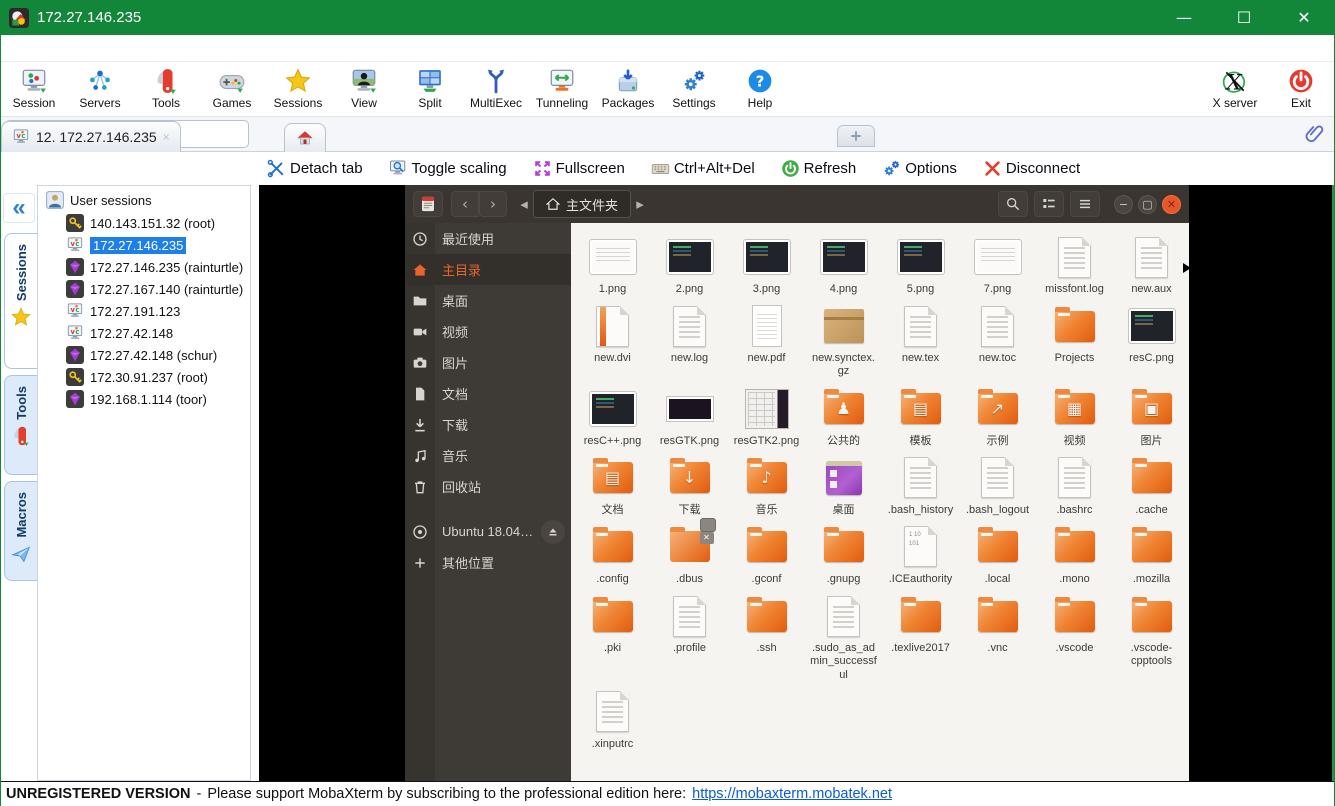 The image size is (1335, 806). I want to click on file-item: ▣ 图片, so click(1151, 413).